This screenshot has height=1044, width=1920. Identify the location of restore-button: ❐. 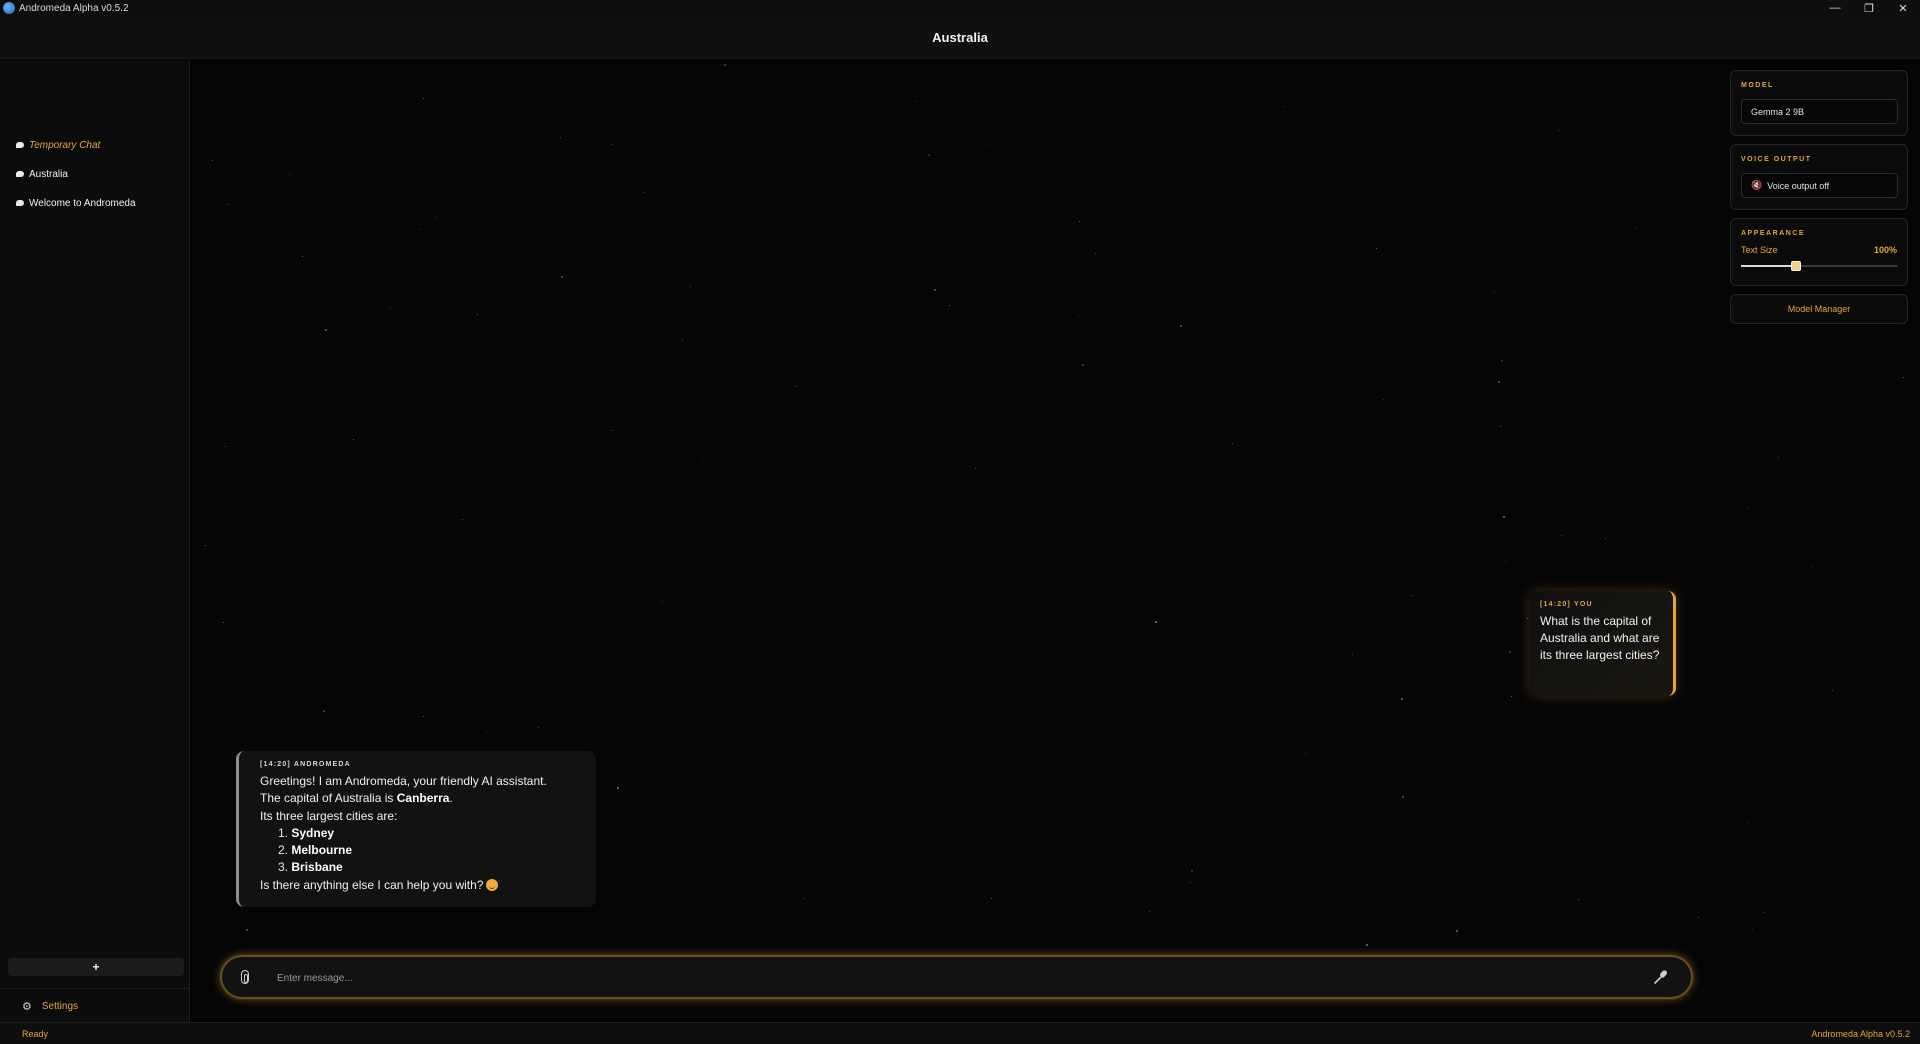
(1869, 8).